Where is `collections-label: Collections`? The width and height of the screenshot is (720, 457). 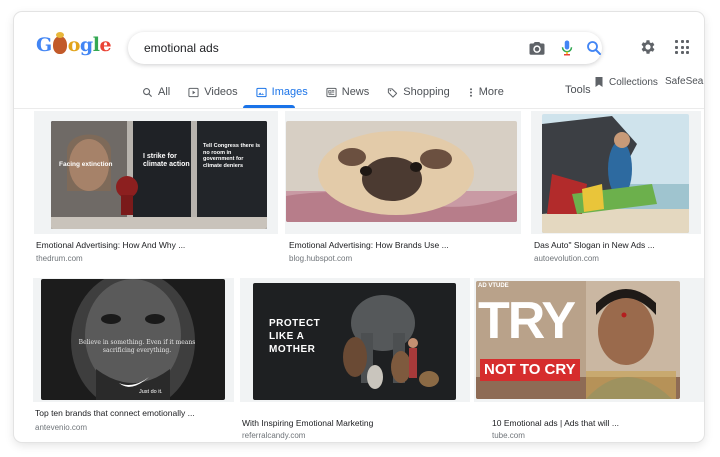
collections-label: Collections is located at coordinates (633, 82).